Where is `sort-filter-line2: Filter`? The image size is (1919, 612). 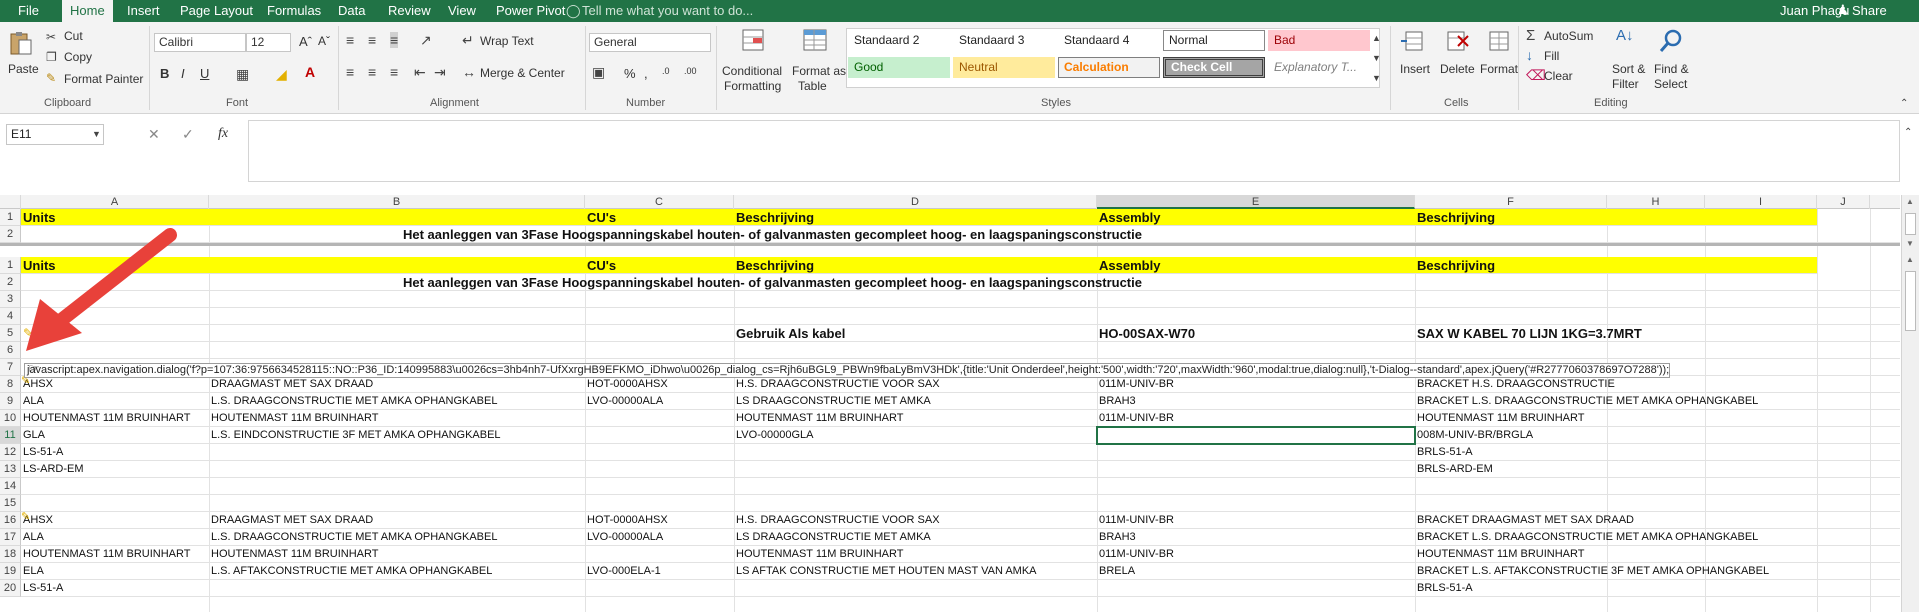
sort-filter-line2: Filter is located at coordinates (1625, 84).